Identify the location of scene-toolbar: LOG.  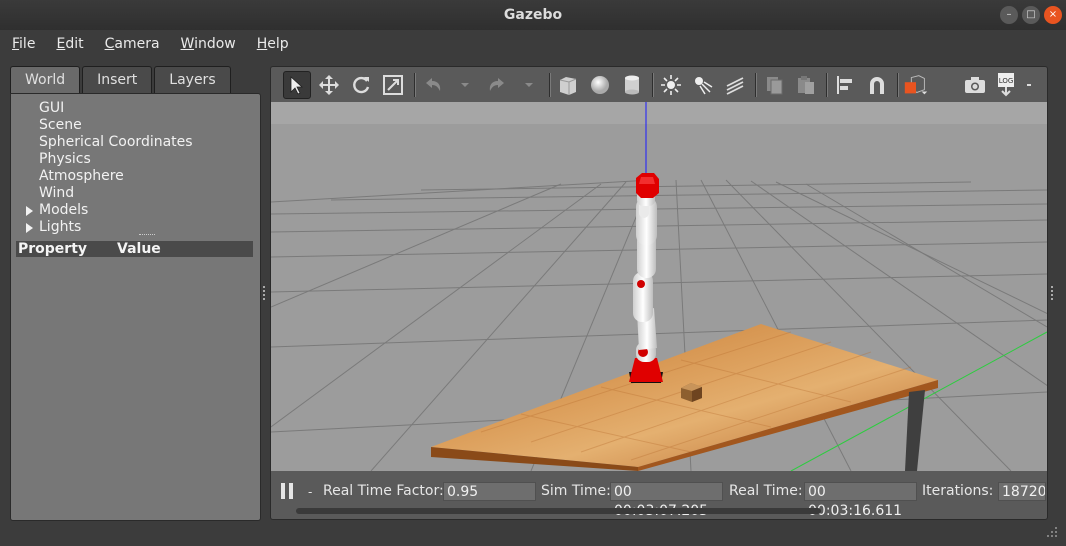
(659, 84).